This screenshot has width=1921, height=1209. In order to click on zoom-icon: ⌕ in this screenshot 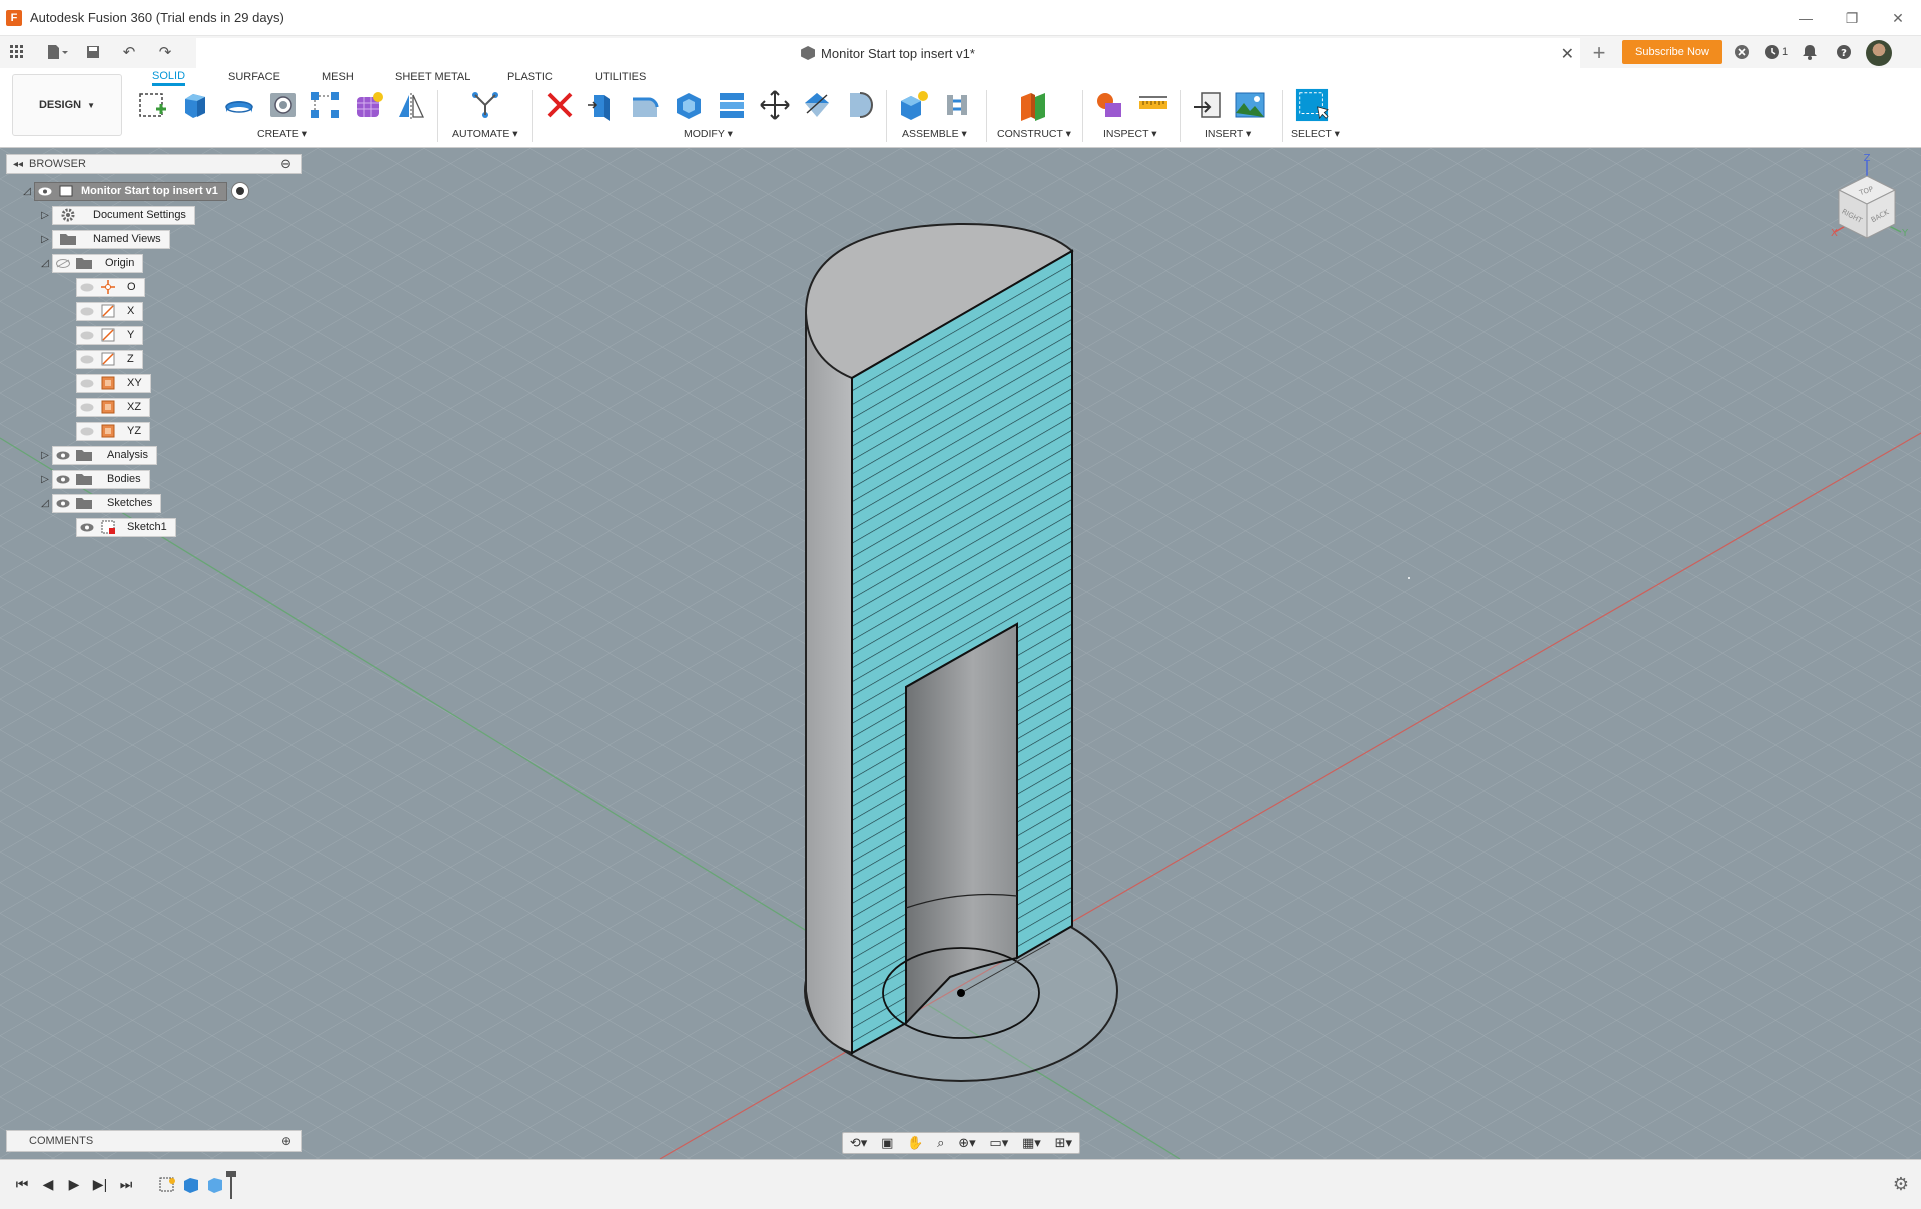, I will do `click(940, 1143)`.